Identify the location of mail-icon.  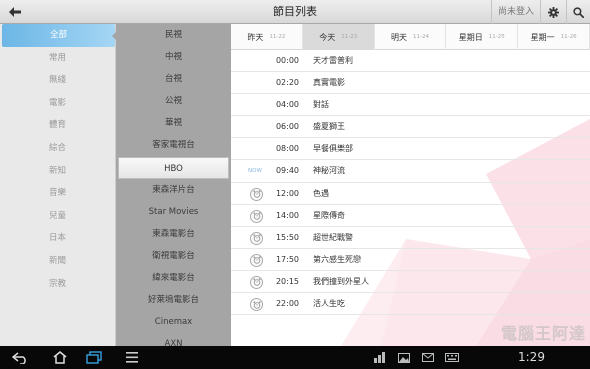
(428, 357).